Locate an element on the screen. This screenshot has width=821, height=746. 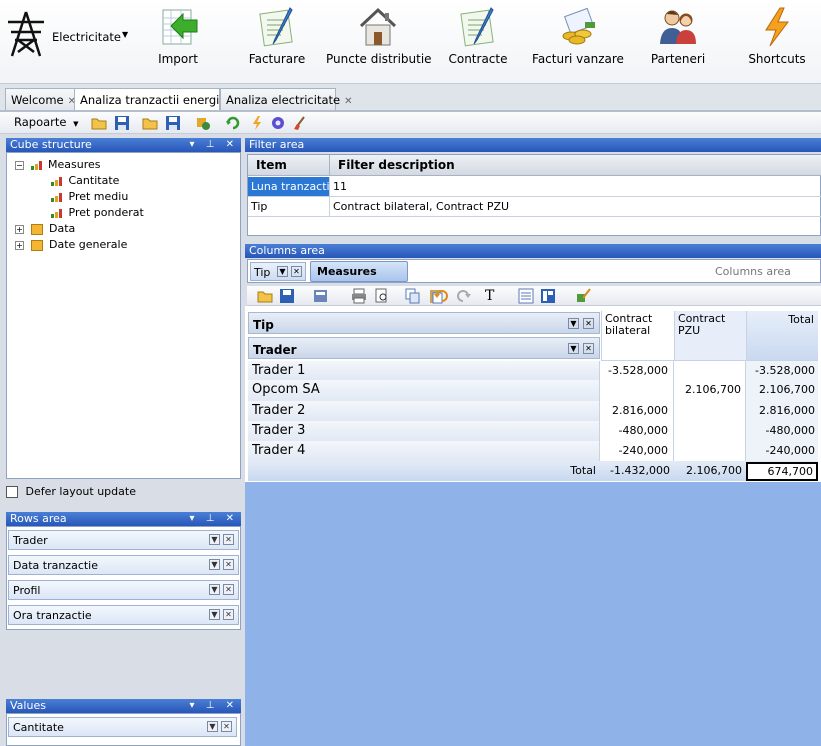
checkbox-icon is located at coordinates (12, 492).